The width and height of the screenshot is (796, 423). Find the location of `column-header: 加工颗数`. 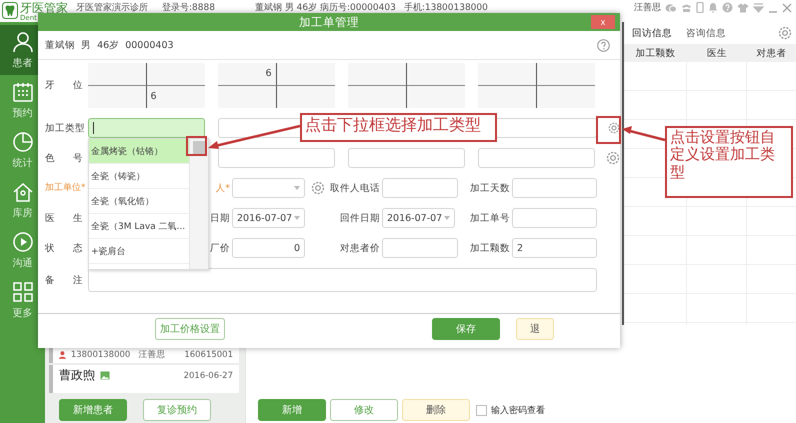

column-header: 加工颗数 is located at coordinates (655, 53).